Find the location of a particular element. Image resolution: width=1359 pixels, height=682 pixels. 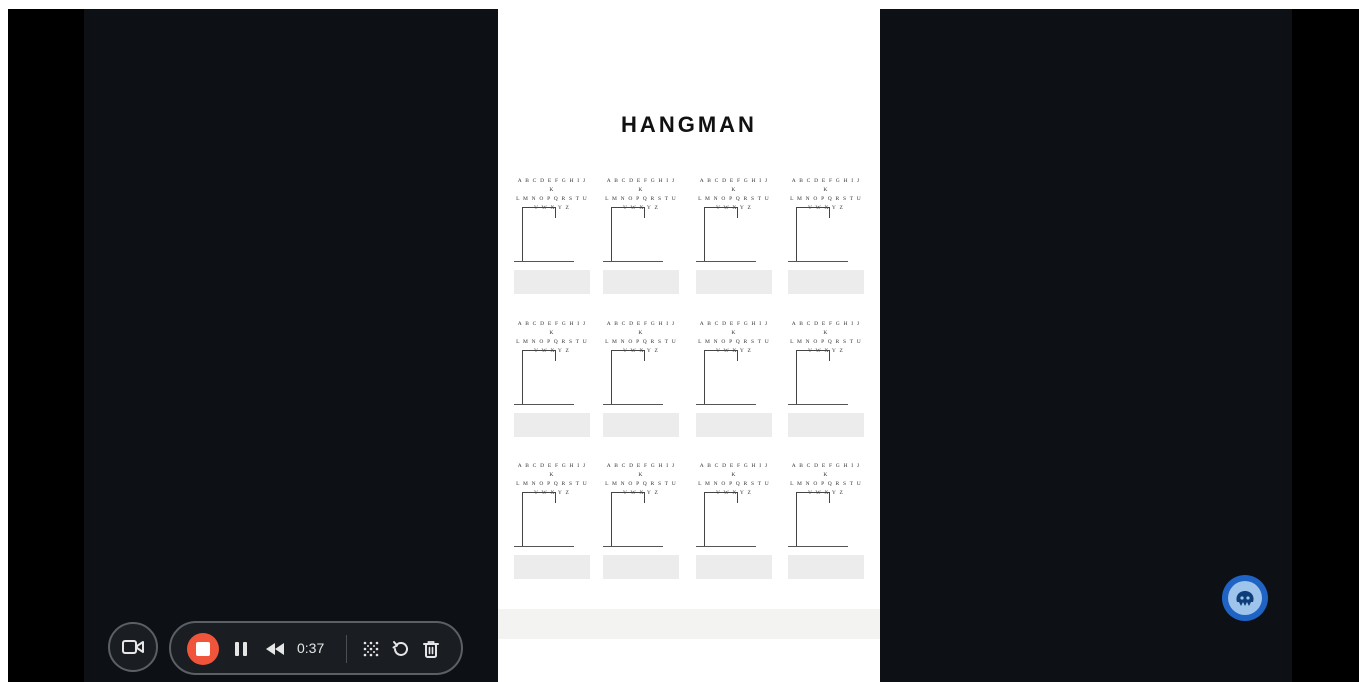

grid-icon is located at coordinates (371, 649).